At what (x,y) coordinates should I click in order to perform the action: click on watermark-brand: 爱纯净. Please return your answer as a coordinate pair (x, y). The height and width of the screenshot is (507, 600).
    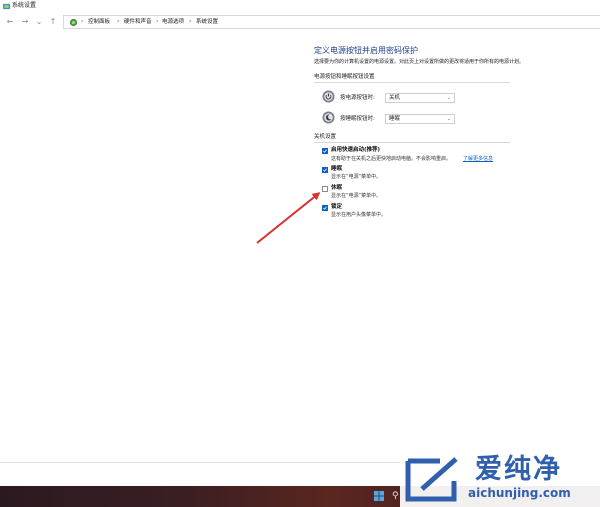
    Looking at the image, I should click on (518, 469).